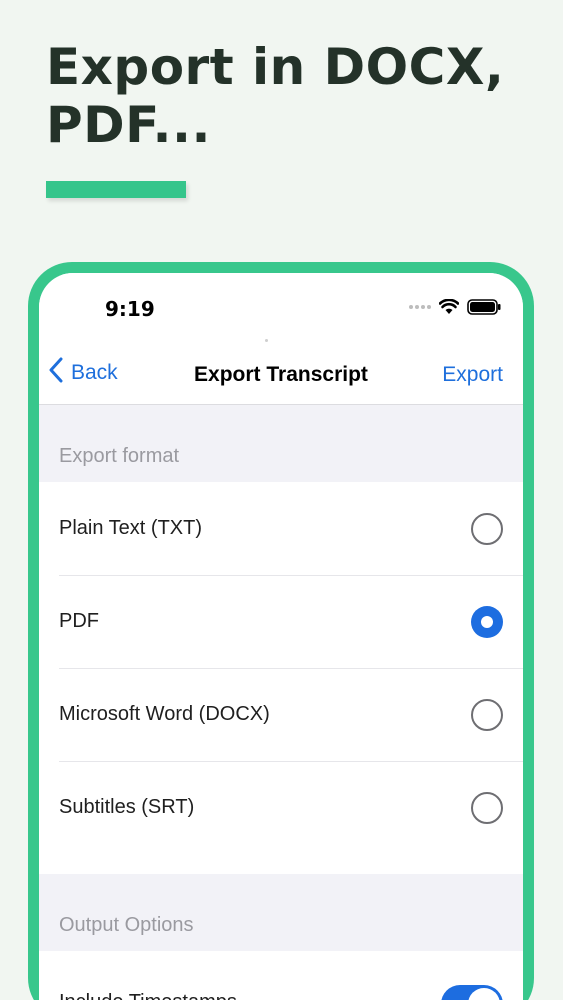 The width and height of the screenshot is (563, 1000). Describe the element at coordinates (484, 994) in the screenshot. I see `toggle-knob` at that location.